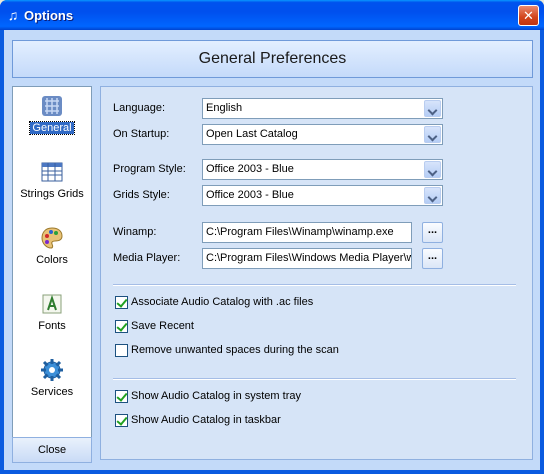 The height and width of the screenshot is (474, 544). I want to click on language-label: Language:, so click(139, 108).